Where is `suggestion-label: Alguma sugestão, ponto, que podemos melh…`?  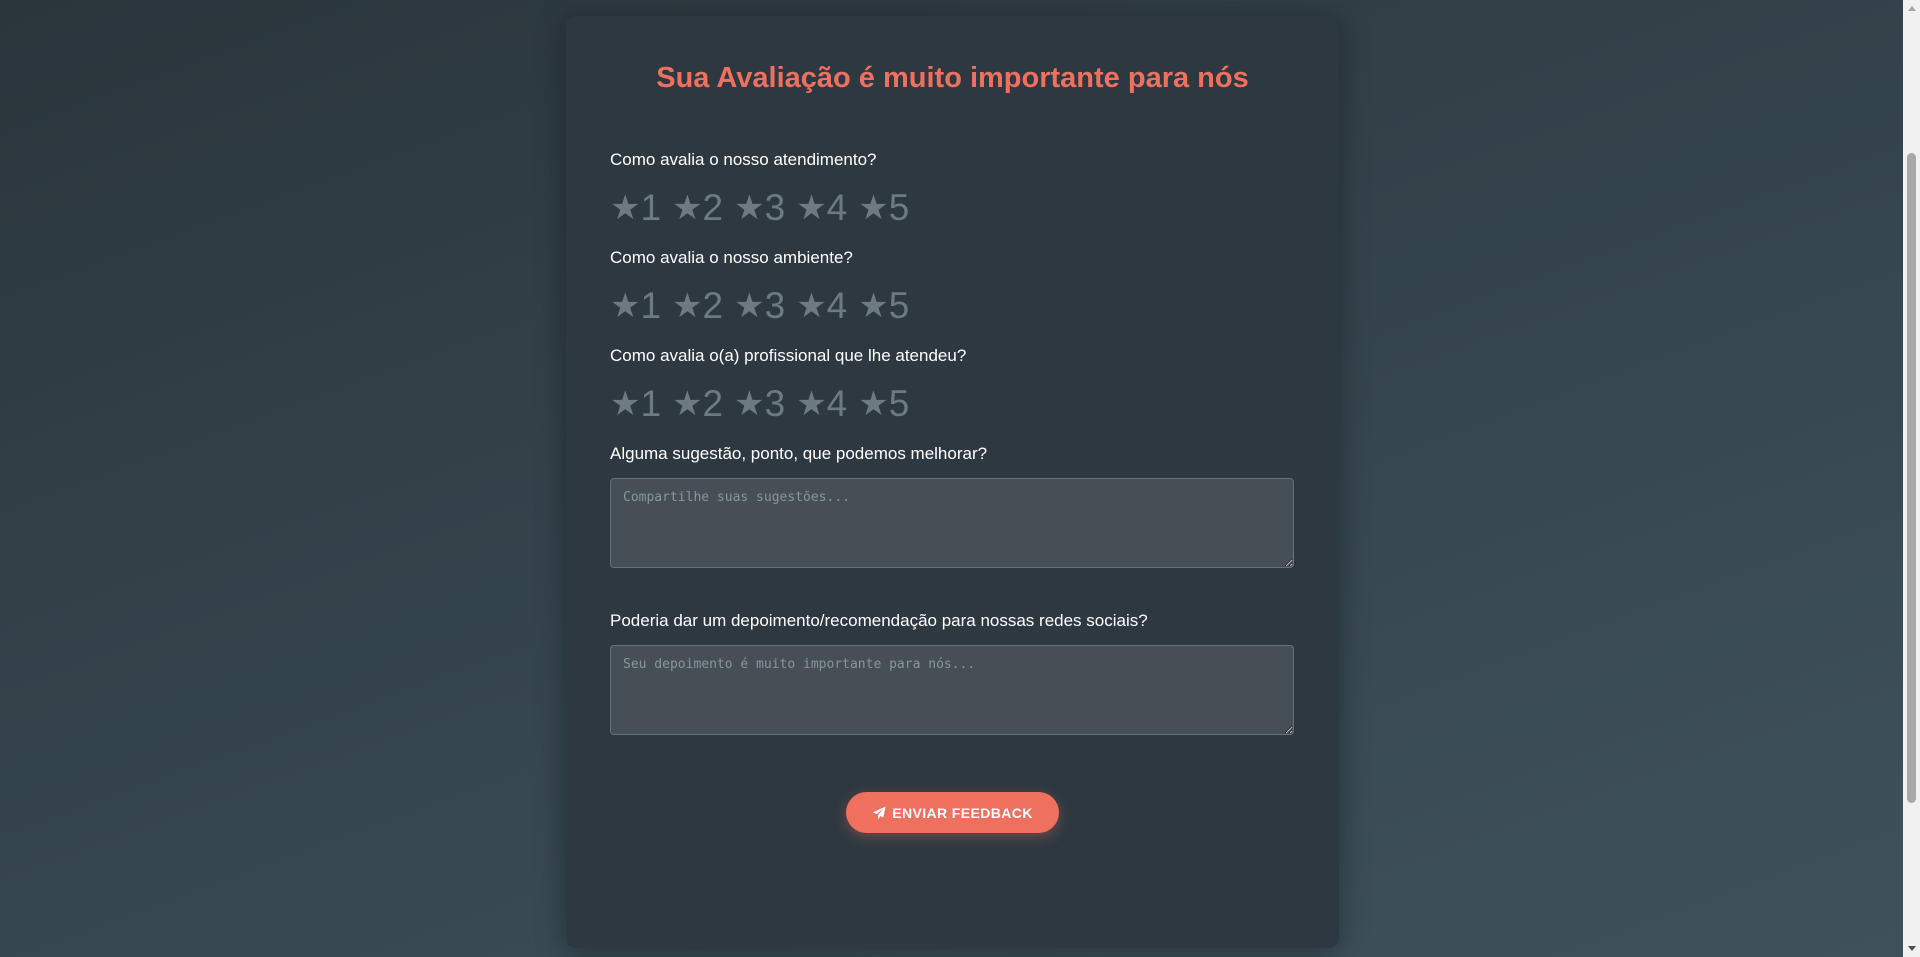
suggestion-label: Alguma sugestão, ponto, que podemos melh… is located at coordinates (799, 453).